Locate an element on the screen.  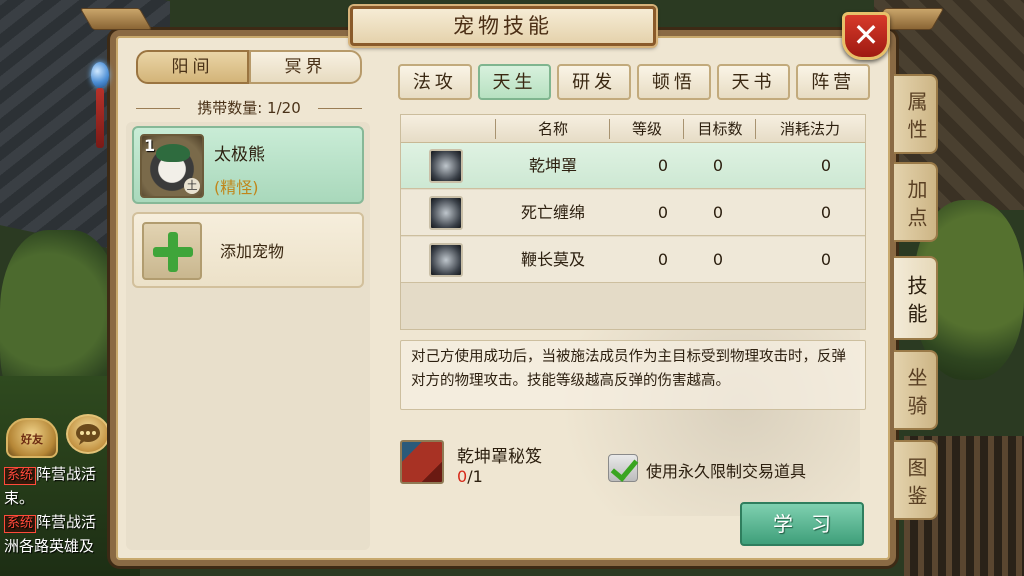
column-header-name: 名称 is located at coordinates (552, 129).